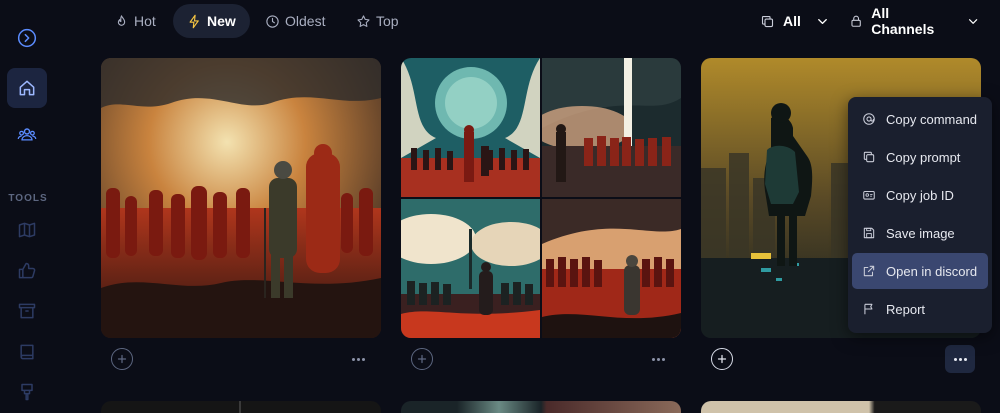 This screenshot has width=1000, height=413. Describe the element at coordinates (241, 359) in the screenshot. I see `card-1-actions` at that location.